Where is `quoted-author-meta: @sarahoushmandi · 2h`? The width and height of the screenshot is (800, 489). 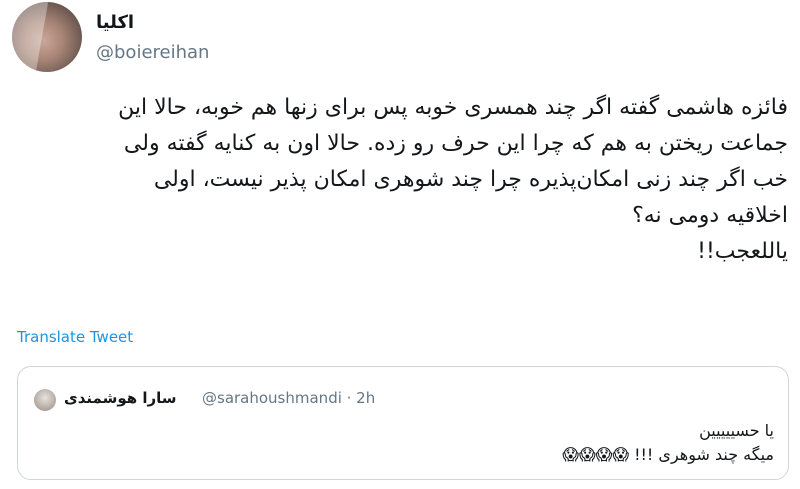
quoted-author-meta: @sarahoushmandi · 2h is located at coordinates (289, 398).